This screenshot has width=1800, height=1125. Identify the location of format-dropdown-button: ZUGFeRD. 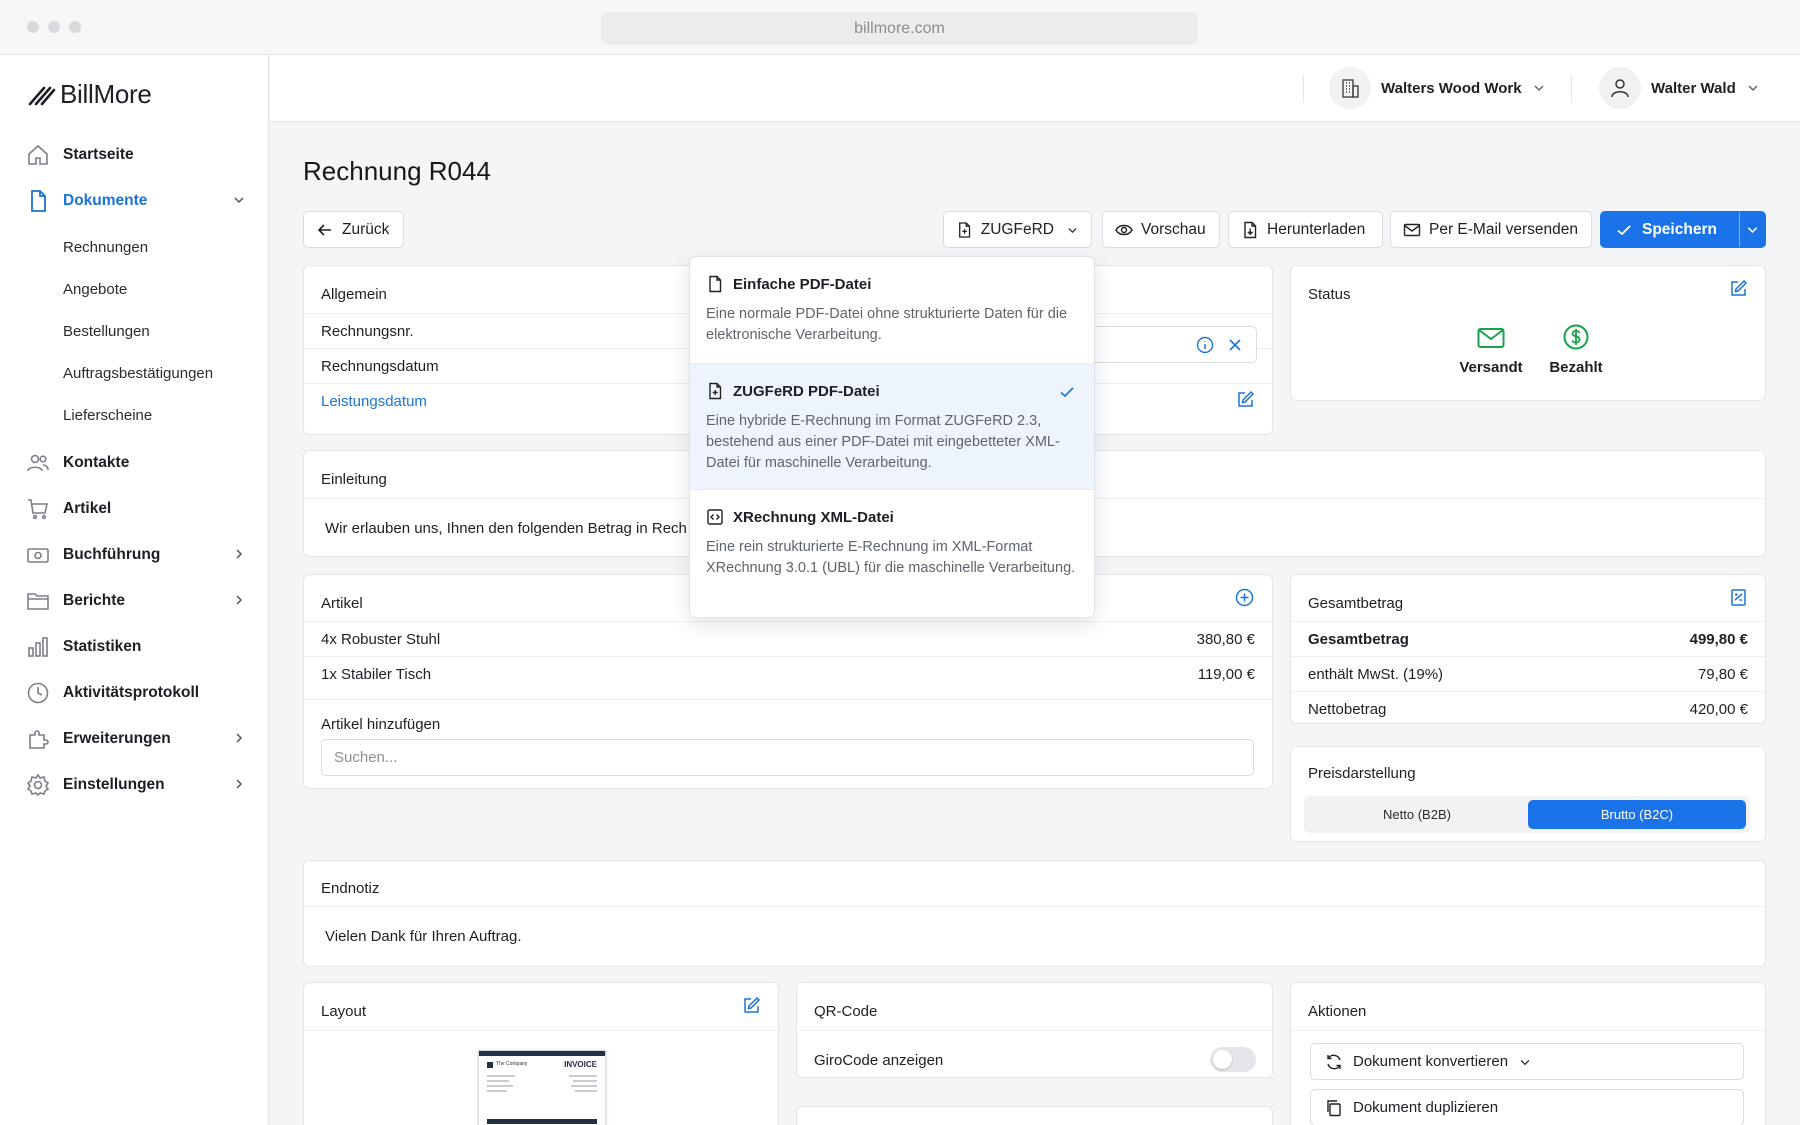
(1017, 229).